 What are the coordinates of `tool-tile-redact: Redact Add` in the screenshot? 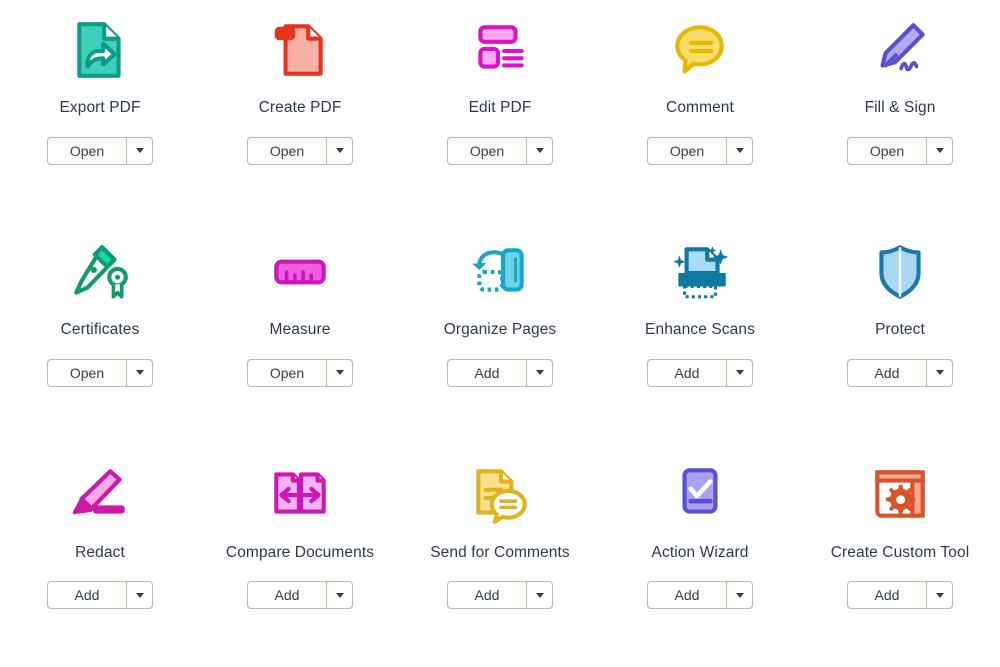 It's located at (100, 556).